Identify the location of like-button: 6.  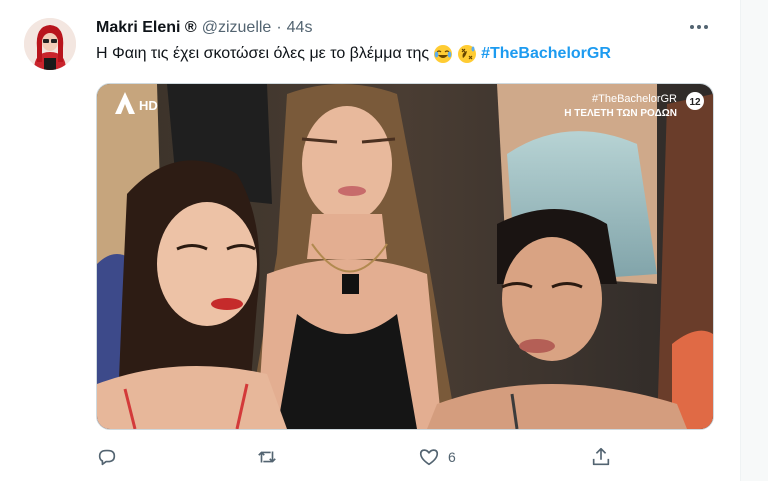
(437, 457).